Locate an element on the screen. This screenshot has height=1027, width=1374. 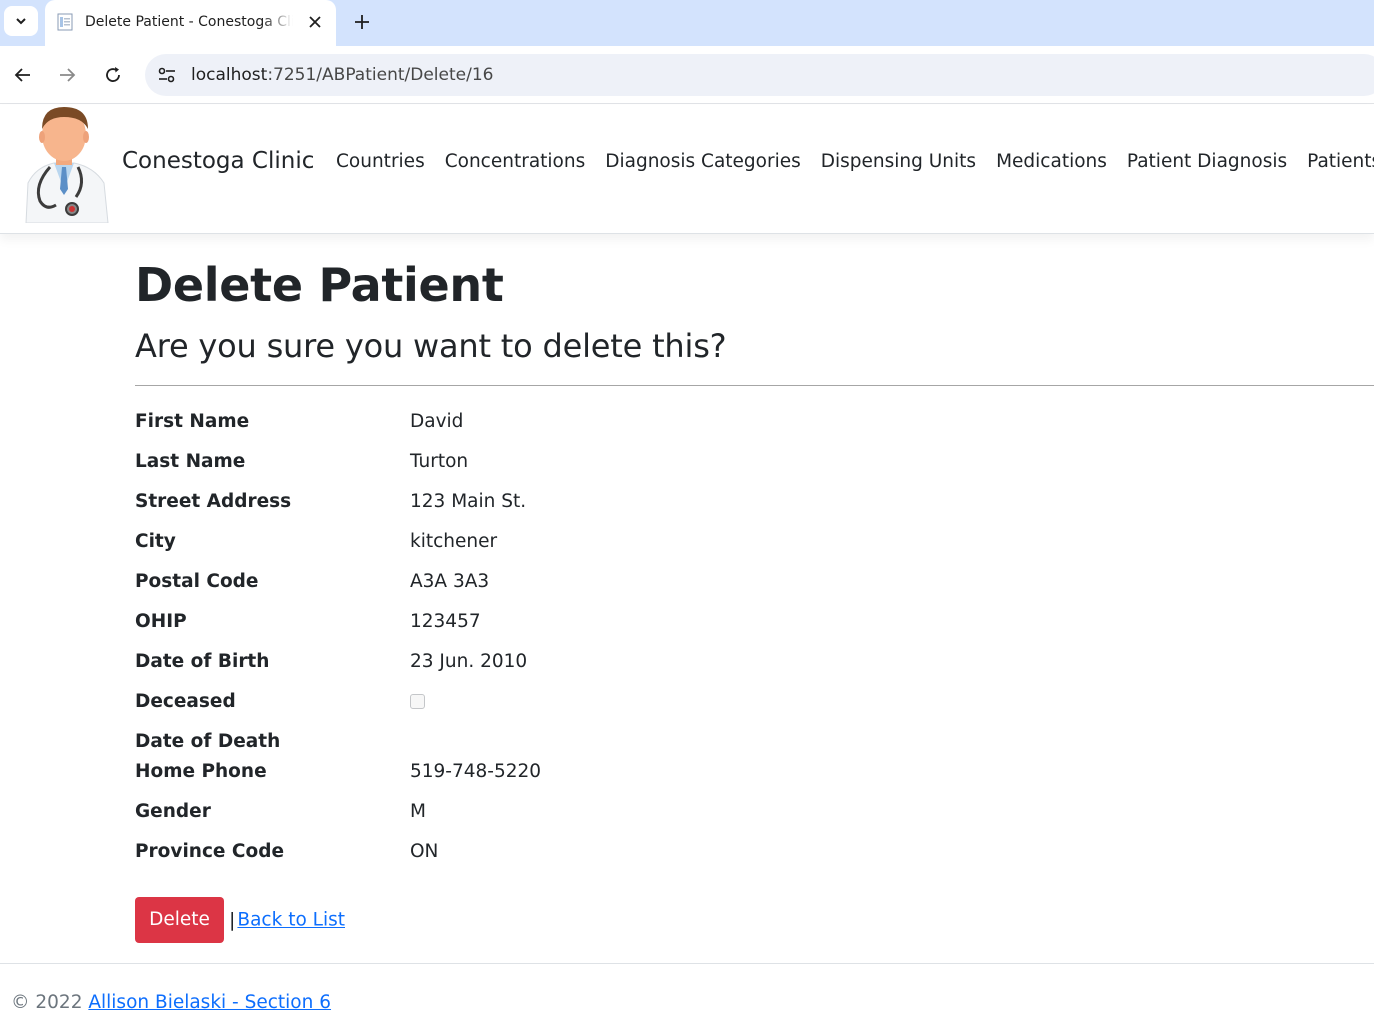
new-tab-button is located at coordinates (362, 22).